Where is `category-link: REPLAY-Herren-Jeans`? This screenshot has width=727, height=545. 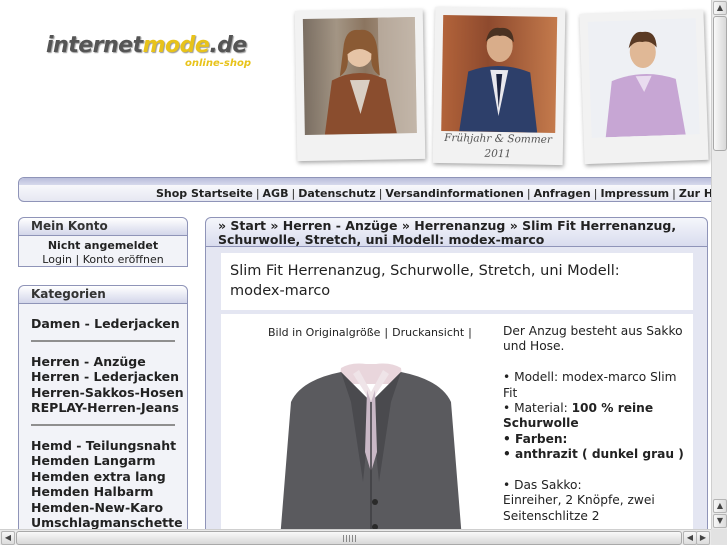
category-link: REPLAY-Herren-Jeans is located at coordinates (109, 408).